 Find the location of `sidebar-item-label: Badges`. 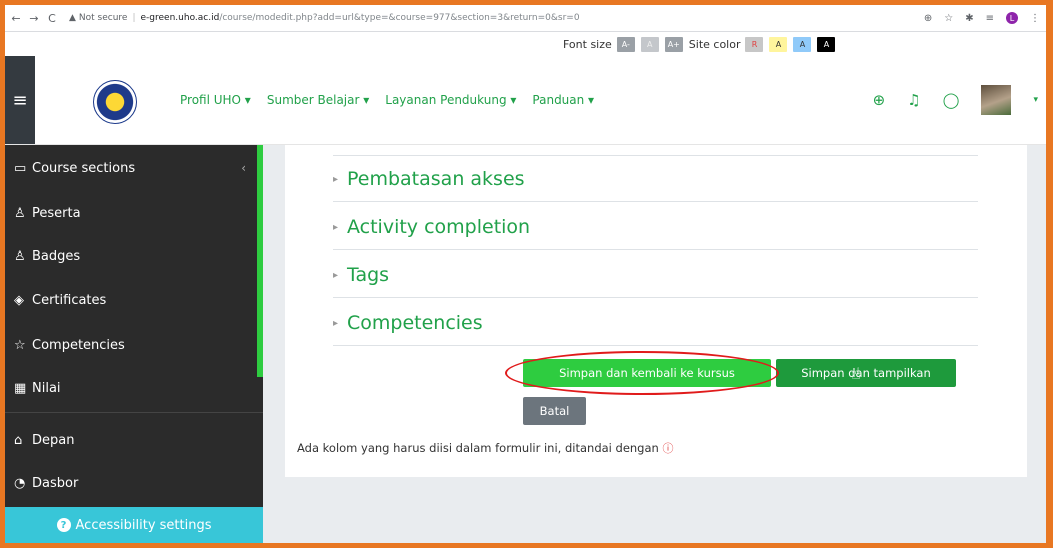

sidebar-item-label: Badges is located at coordinates (56, 256).